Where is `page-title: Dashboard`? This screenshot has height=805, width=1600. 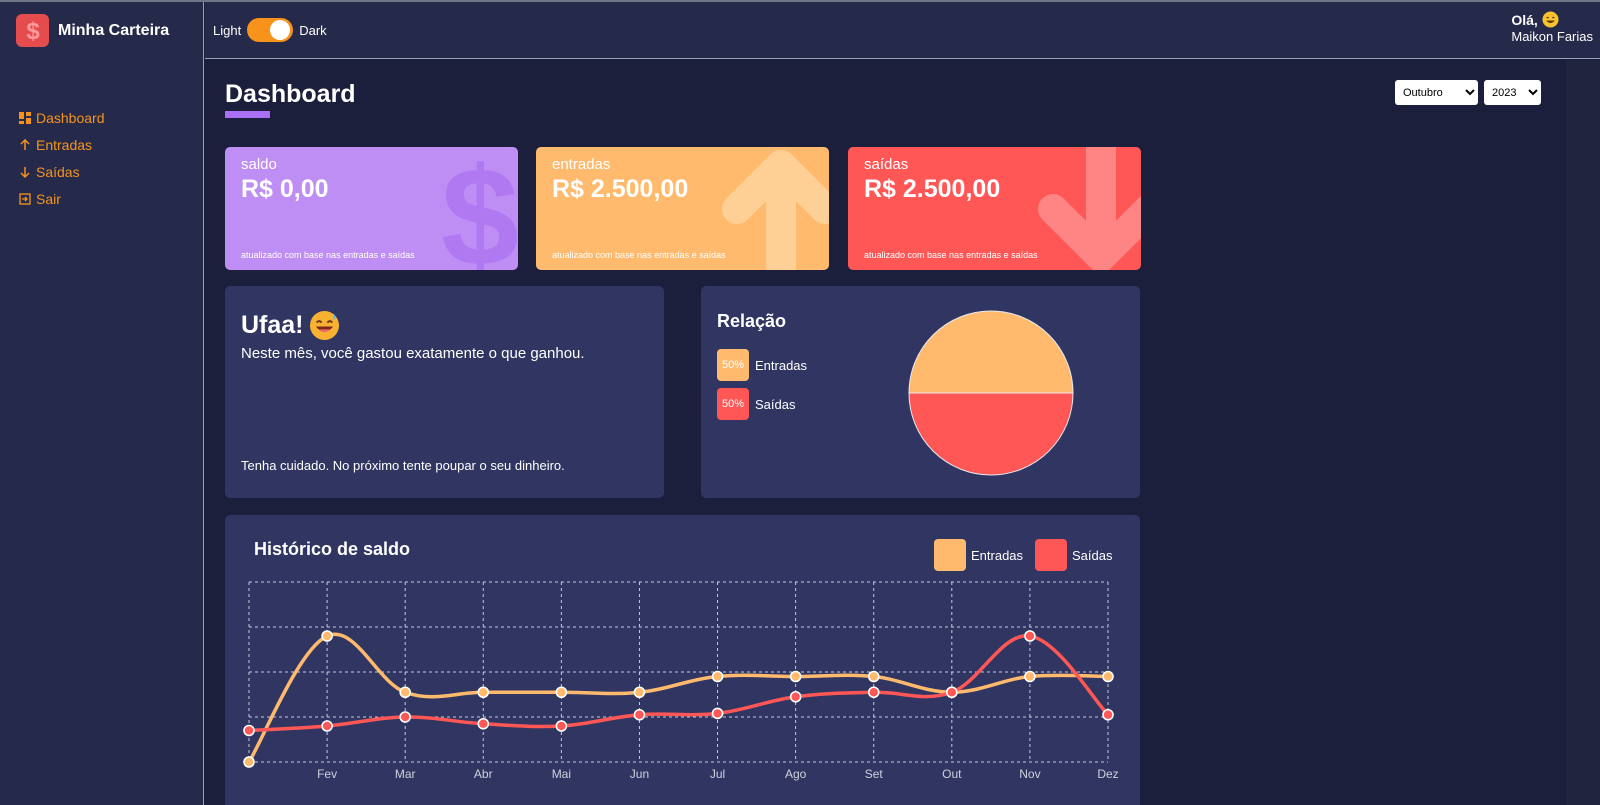 page-title: Dashboard is located at coordinates (290, 94).